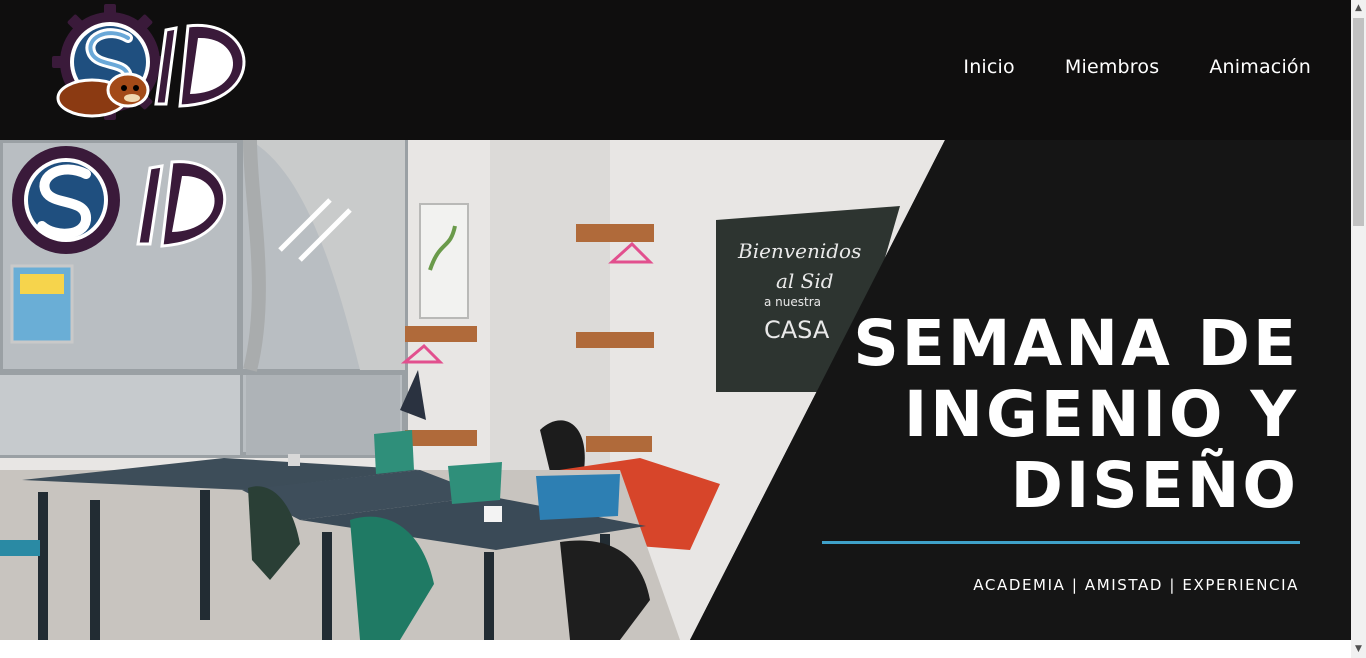  What do you see at coordinates (1358, 649) in the screenshot?
I see `scroll-down-icon: ▼` at bounding box center [1358, 649].